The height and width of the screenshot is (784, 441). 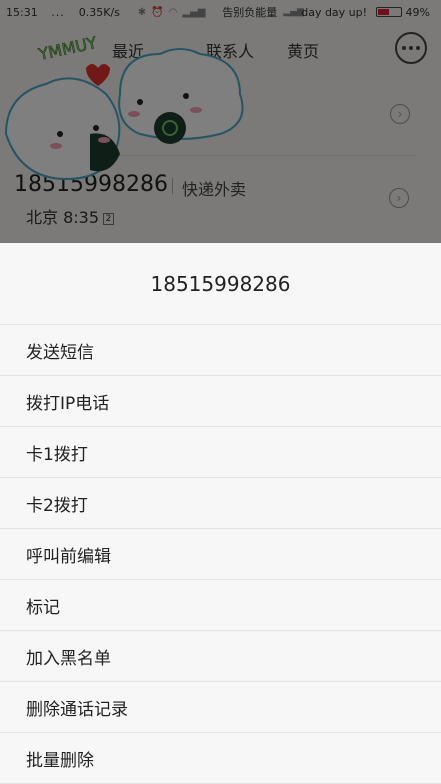 What do you see at coordinates (220, 707) in the screenshot?
I see `menu-delete-call-log: 删除通话记录` at bounding box center [220, 707].